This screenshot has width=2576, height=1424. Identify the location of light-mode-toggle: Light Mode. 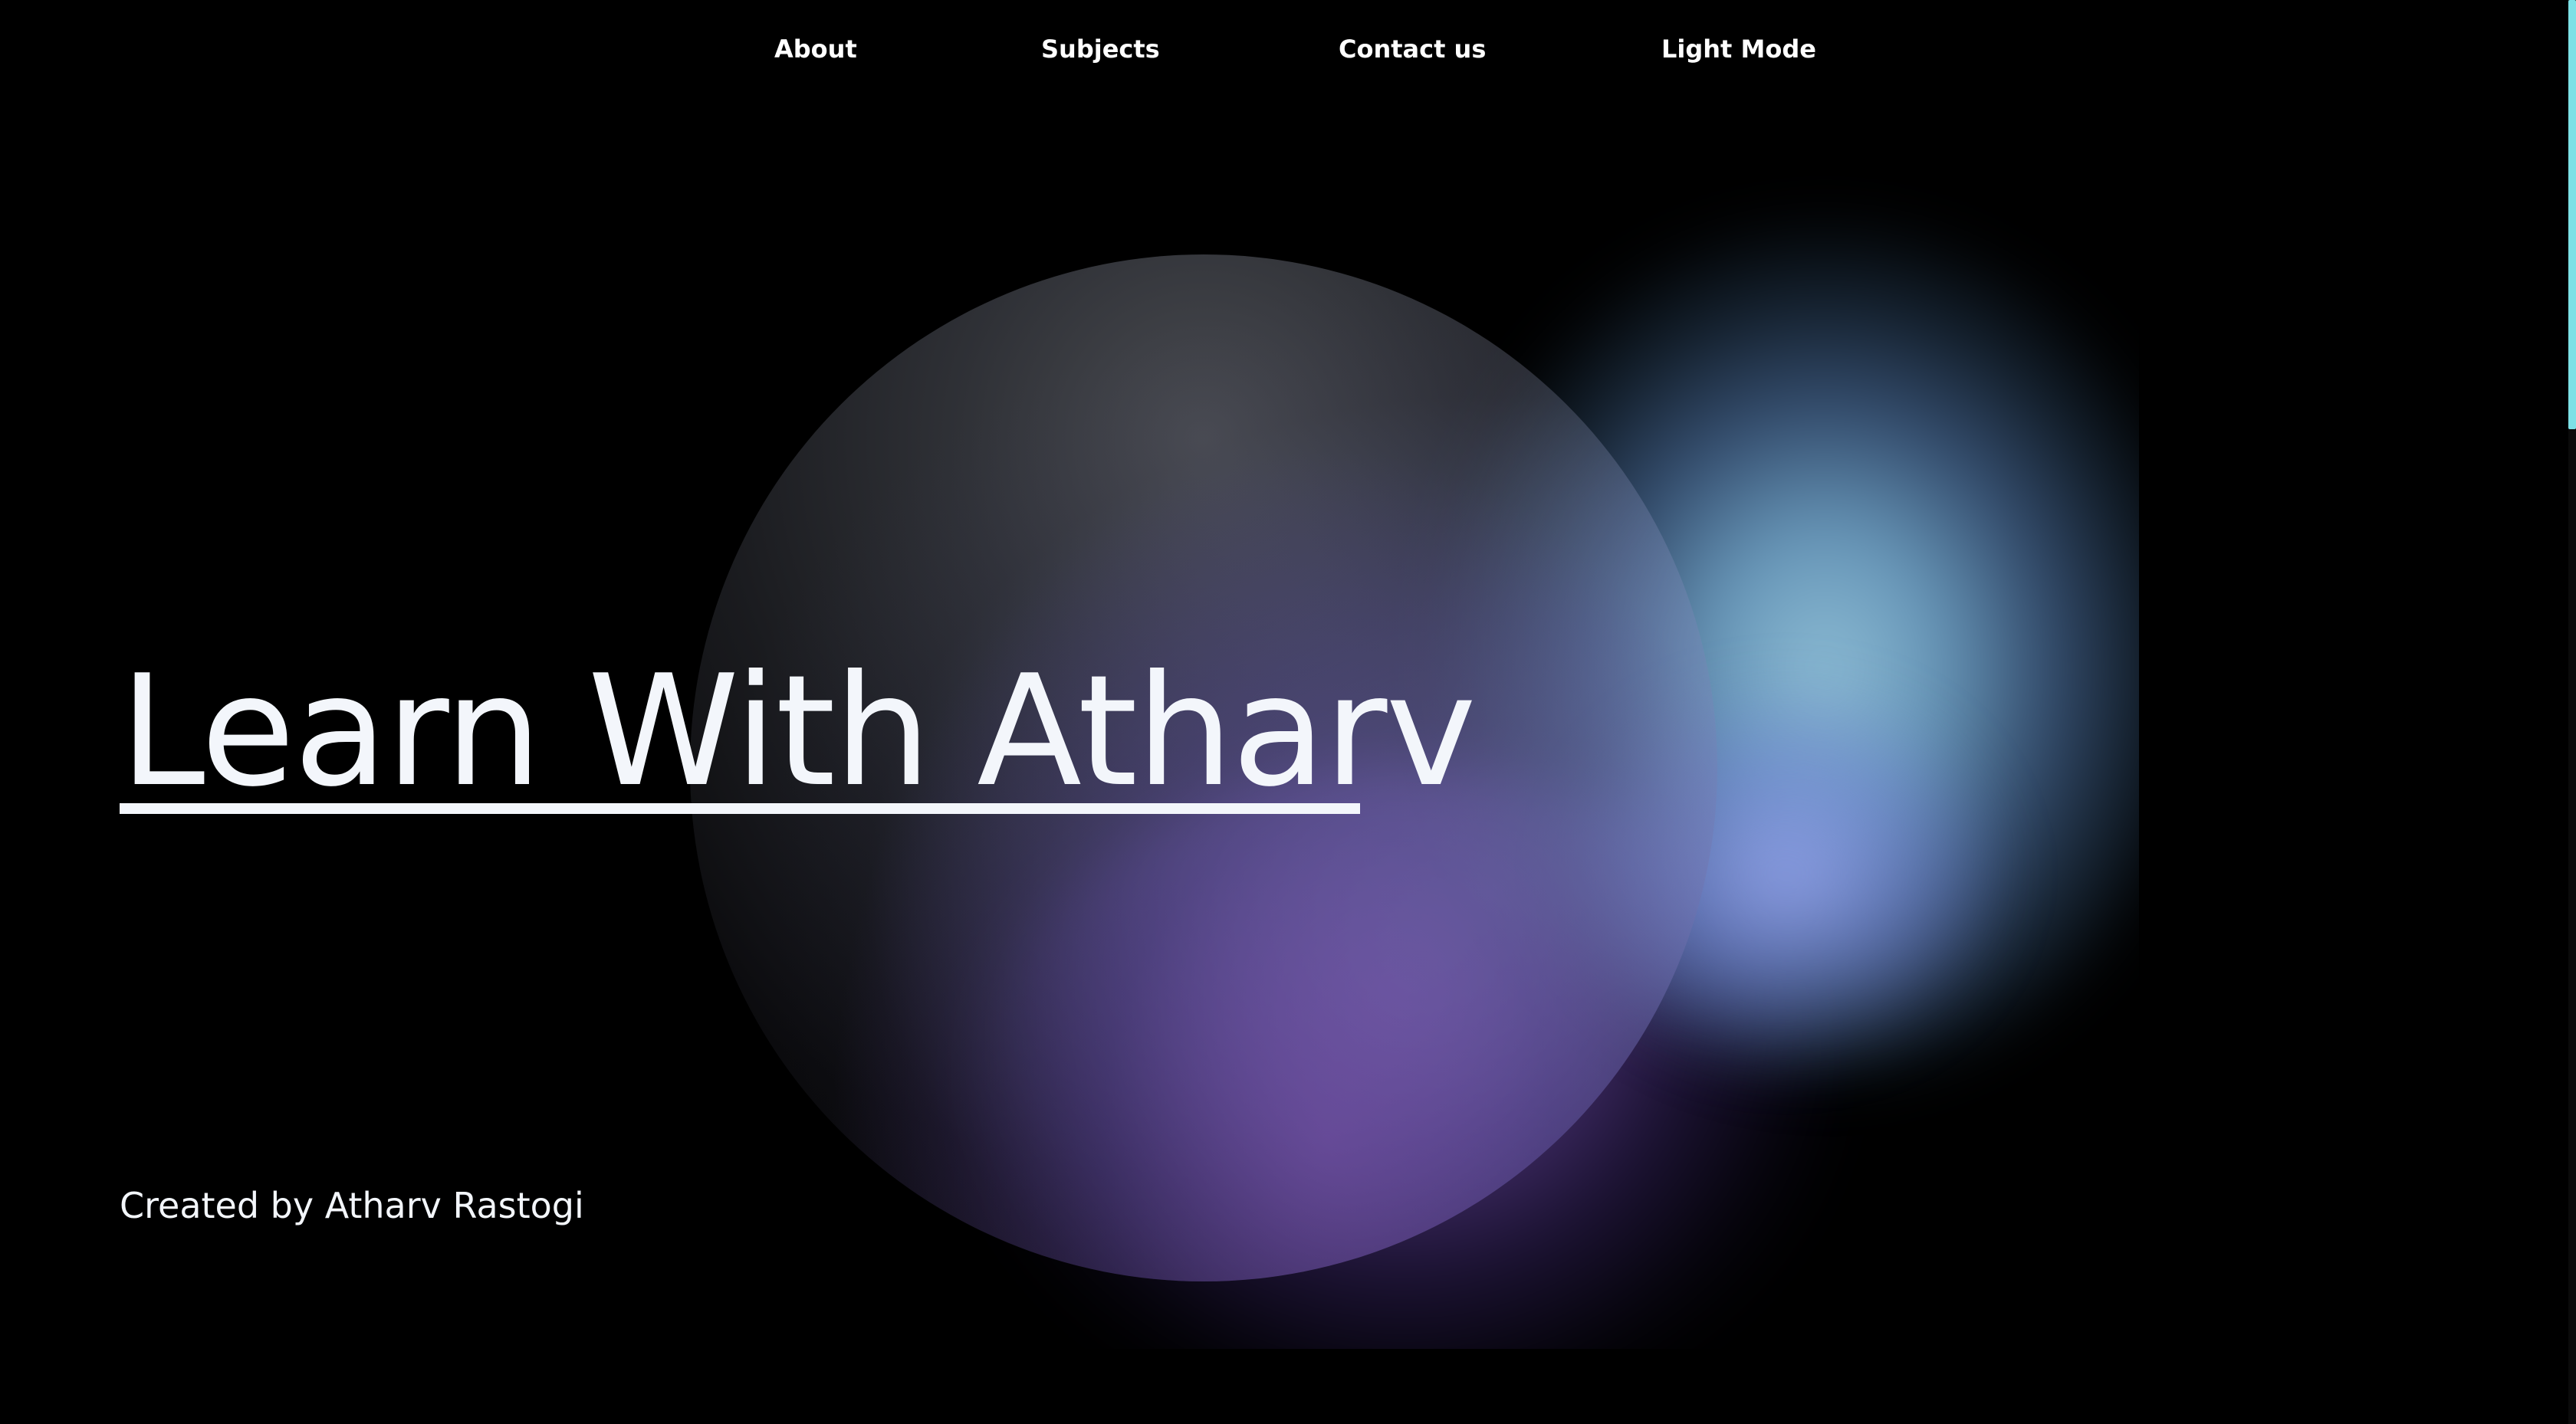
(1739, 49).